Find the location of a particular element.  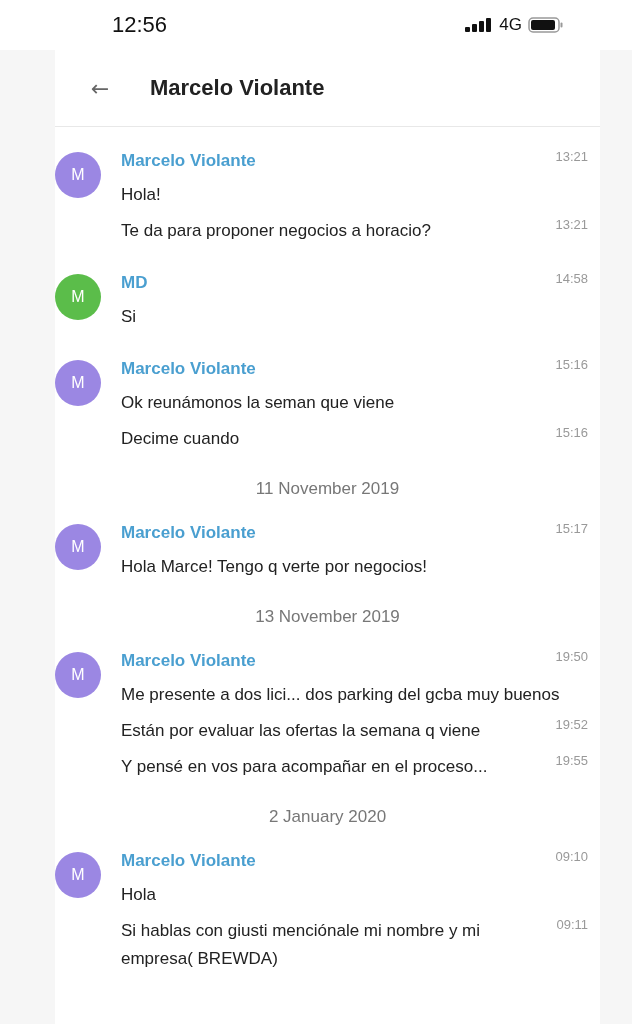

message-text: Decime cuando is located at coordinates (180, 439).